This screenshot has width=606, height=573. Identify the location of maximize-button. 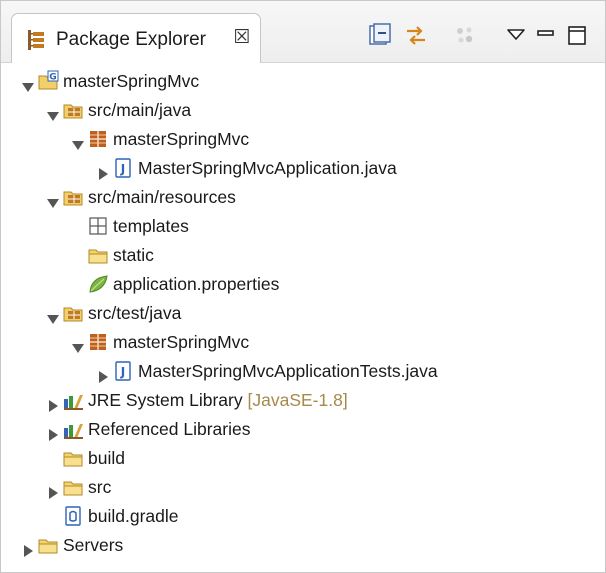
(577, 36).